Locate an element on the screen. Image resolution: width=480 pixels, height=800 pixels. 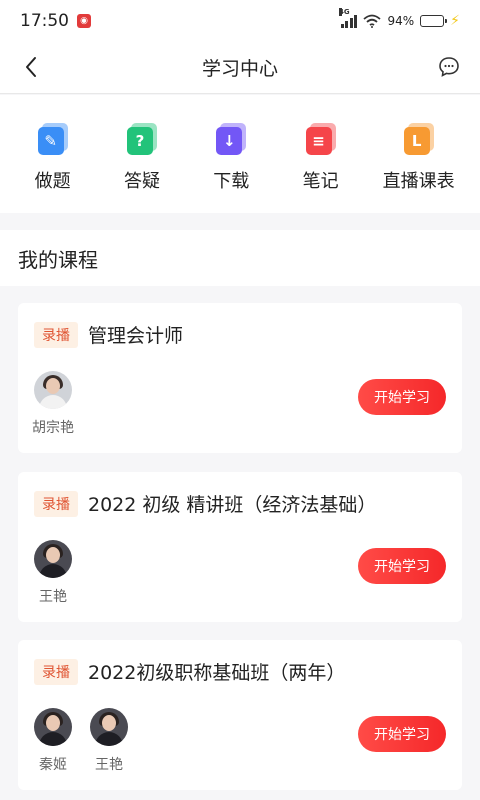
battery-percent: 94% is located at coordinates (401, 21).